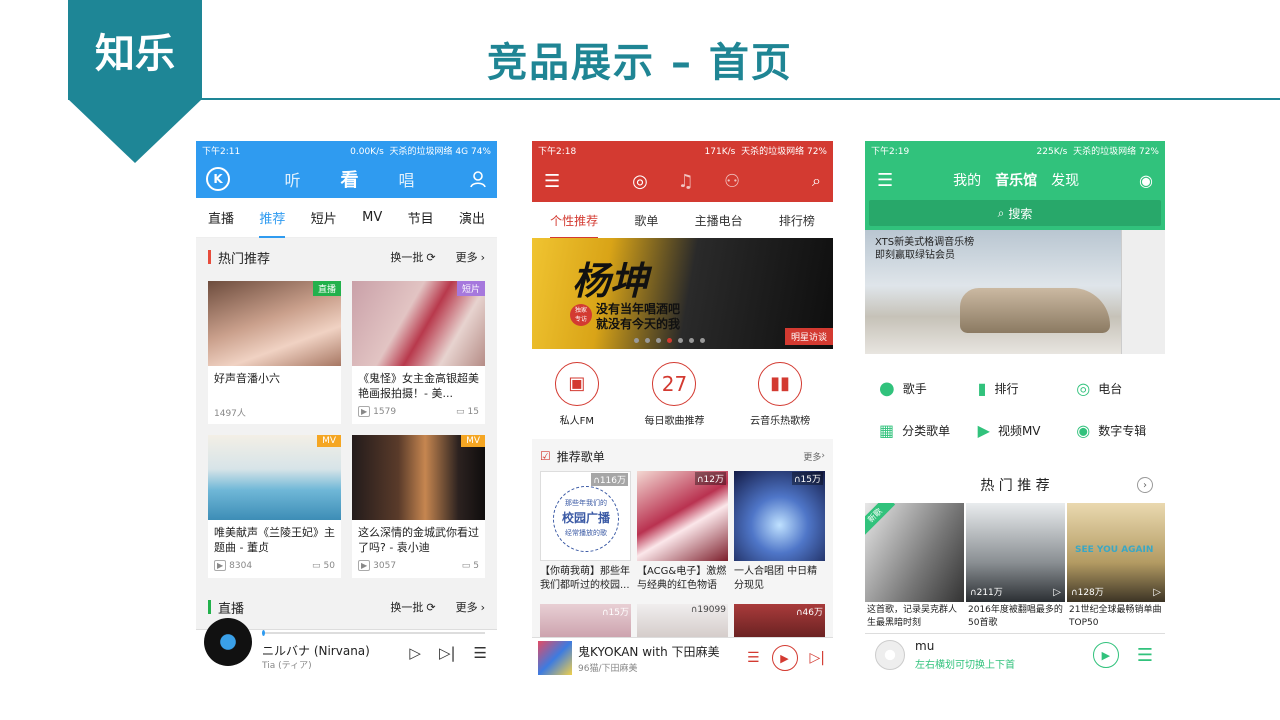 The image size is (1280, 720). Describe the element at coordinates (674, 383) in the screenshot. I see `calendar-icon: 27` at that location.